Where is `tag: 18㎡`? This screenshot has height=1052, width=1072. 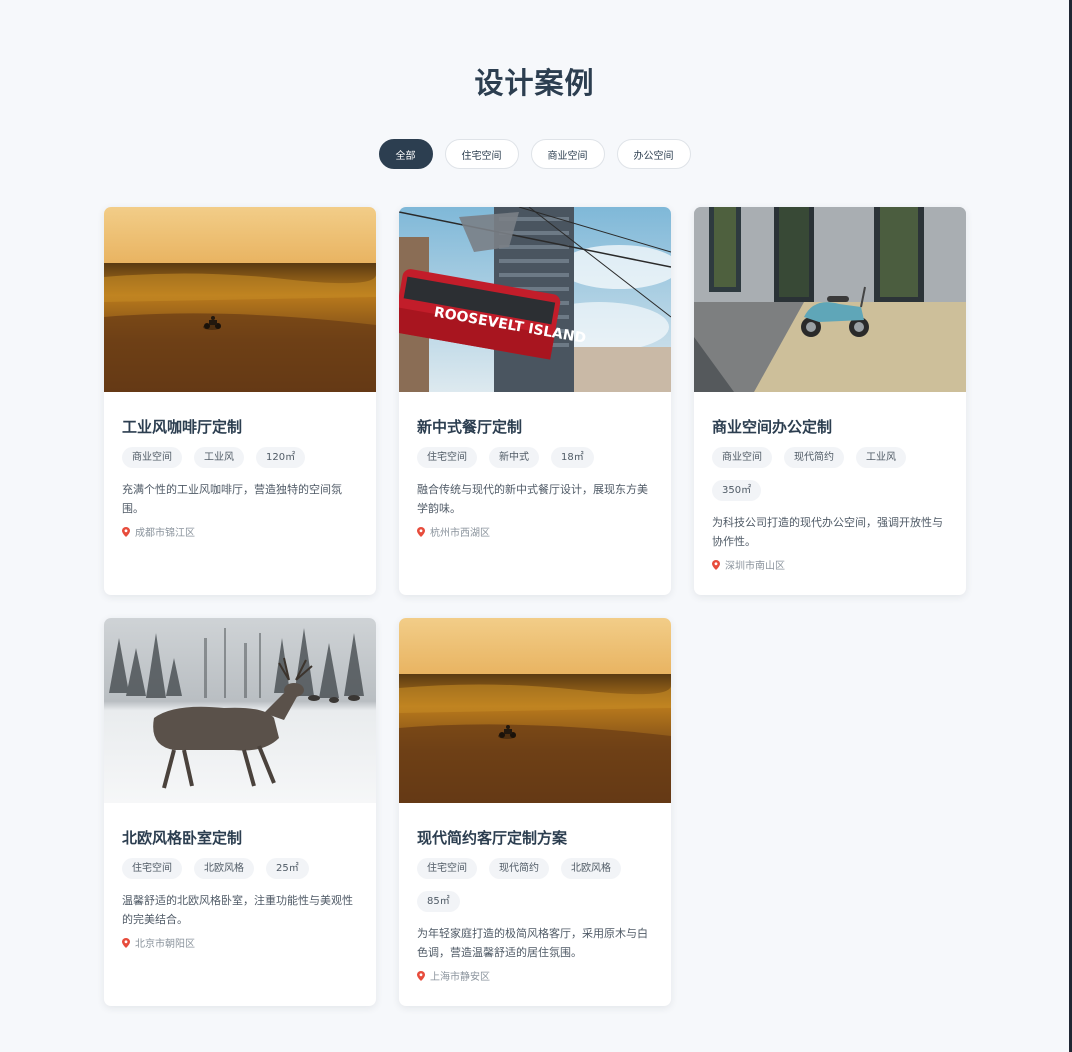 tag: 18㎡ is located at coordinates (572, 457).